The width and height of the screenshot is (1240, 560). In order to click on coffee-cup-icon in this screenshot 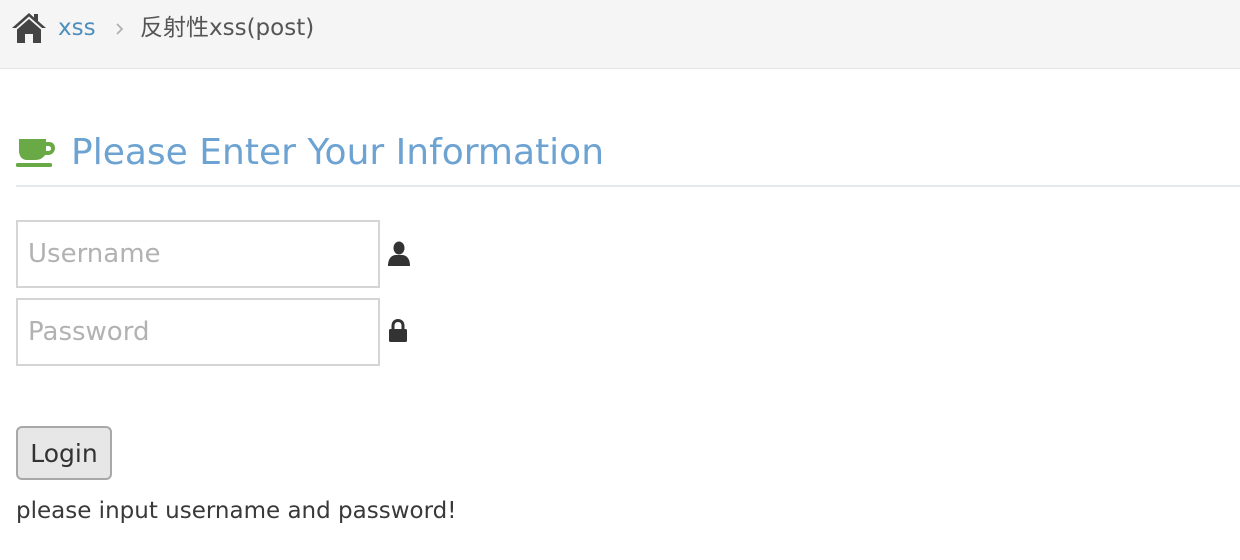, I will do `click(35, 153)`.